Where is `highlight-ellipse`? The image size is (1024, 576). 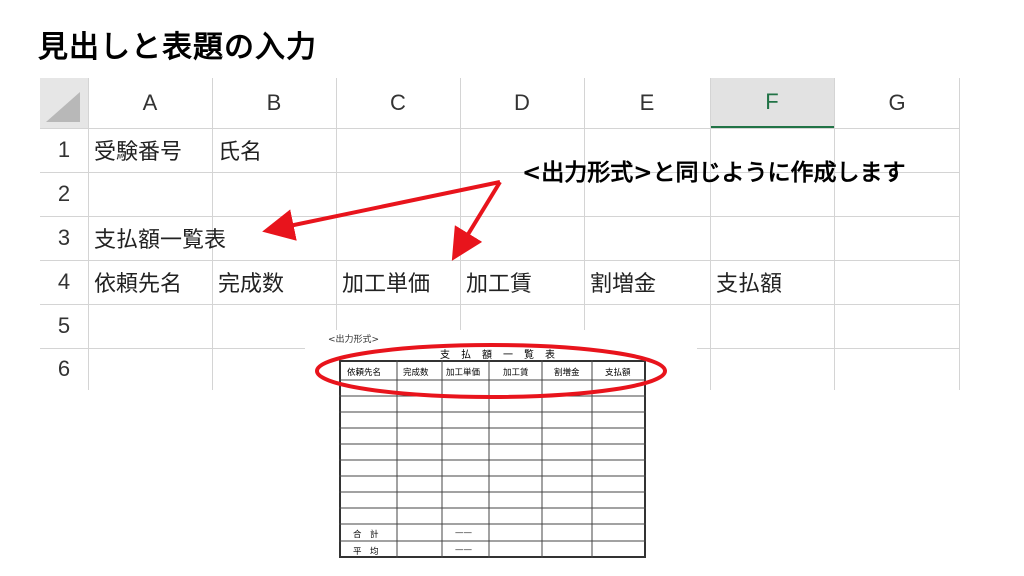 highlight-ellipse is located at coordinates (491, 371).